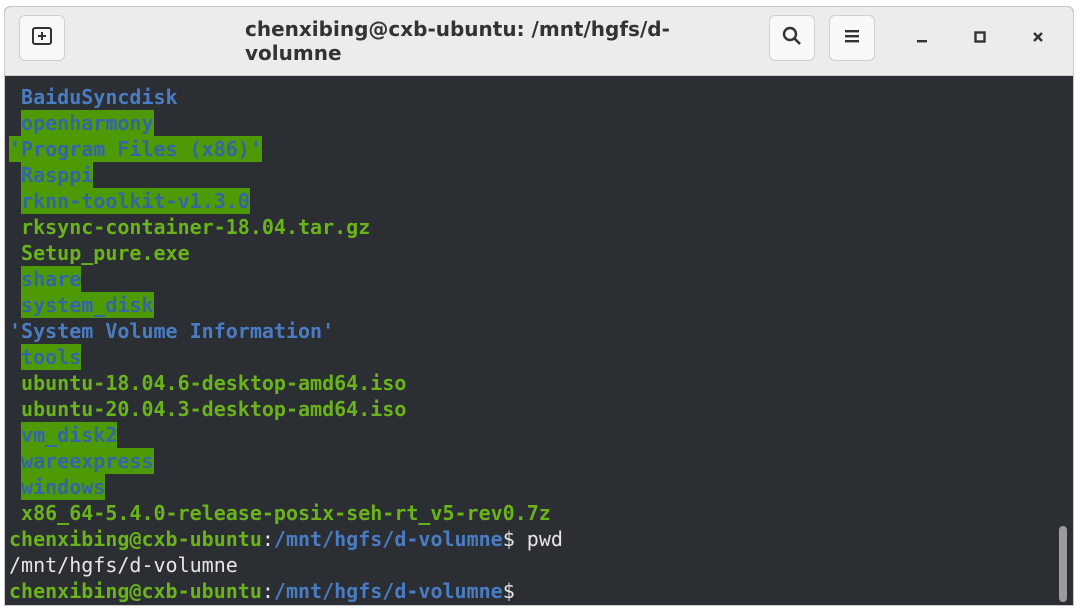 The image size is (1080, 609). I want to click on list-item: system_disk, so click(87, 305).